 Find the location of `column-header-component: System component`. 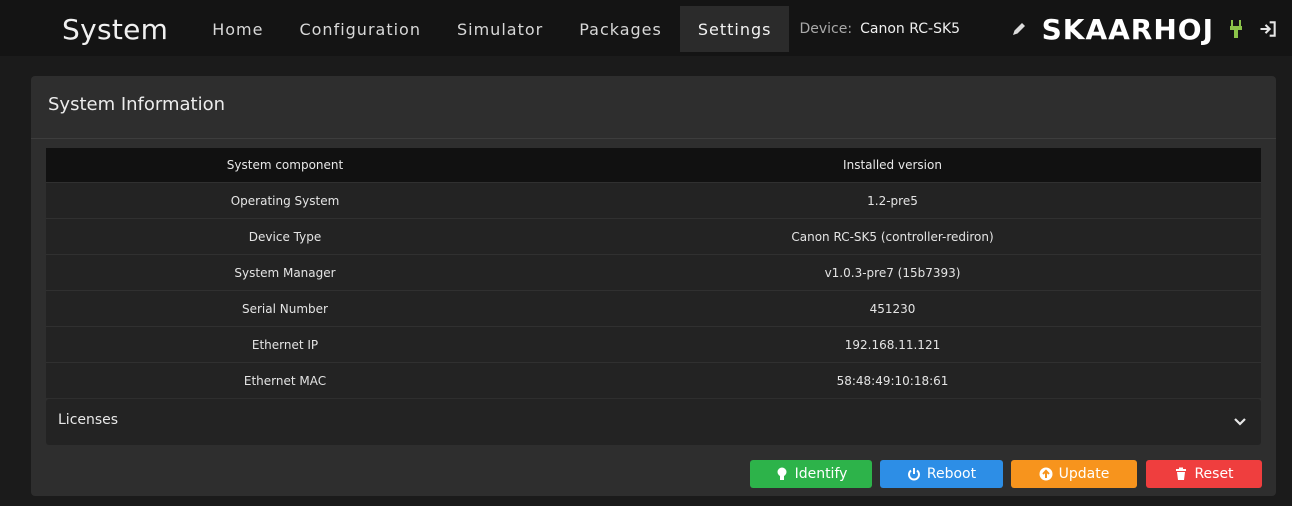

column-header-component: System component is located at coordinates (285, 165).